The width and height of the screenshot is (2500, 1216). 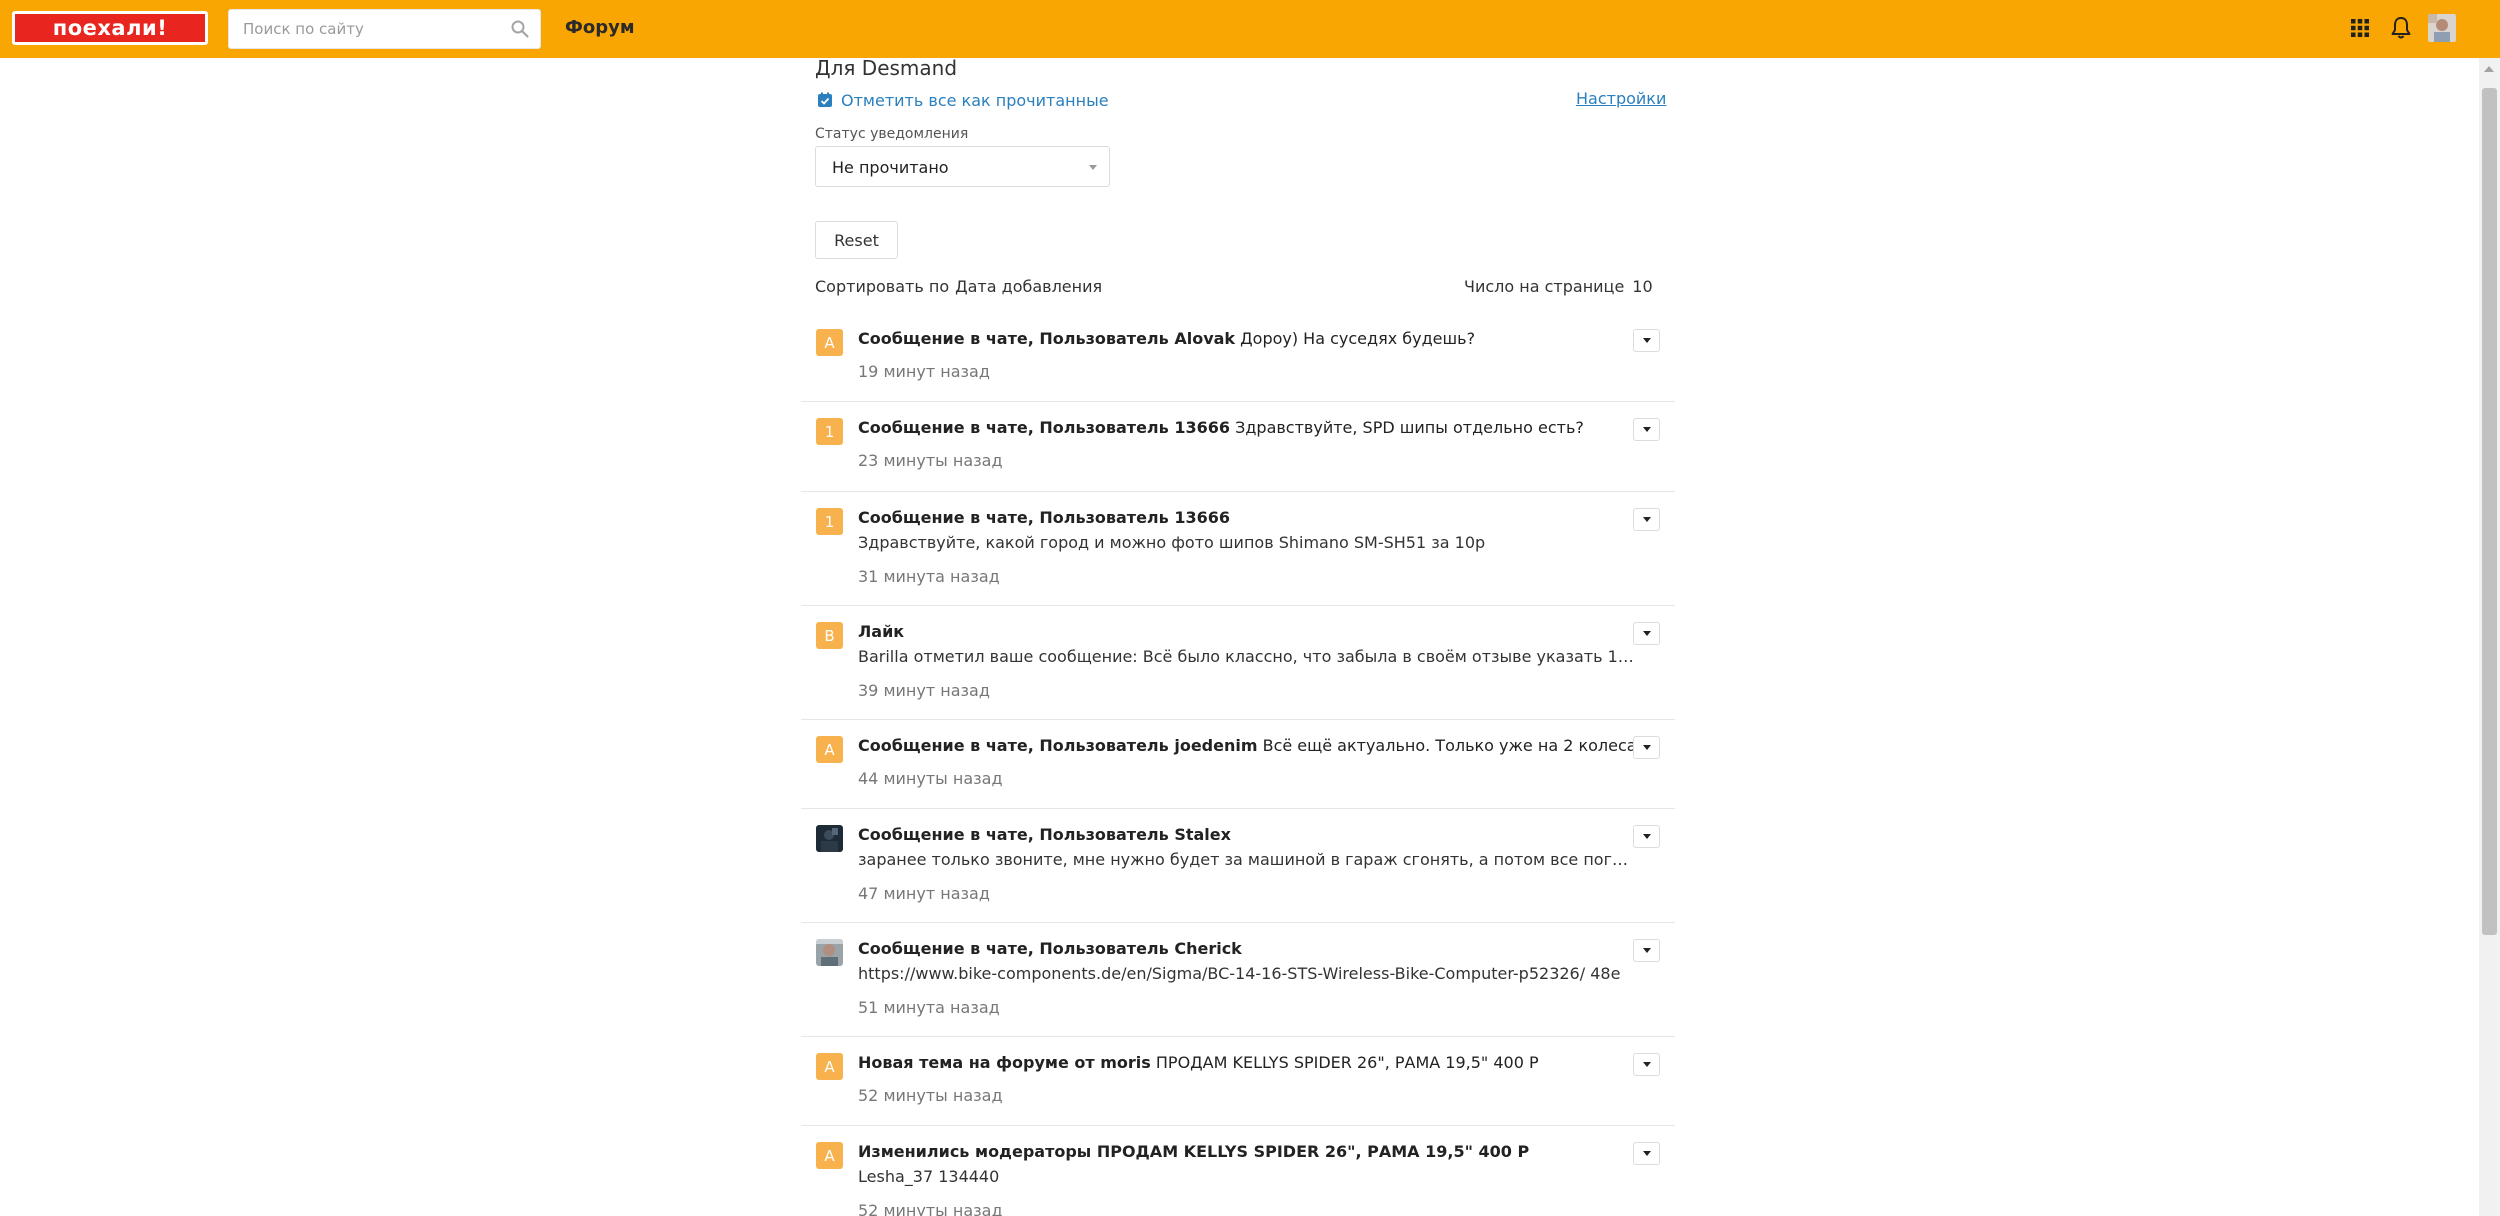 What do you see at coordinates (829, 635) in the screenshot?
I see `user-initial-badge: B` at bounding box center [829, 635].